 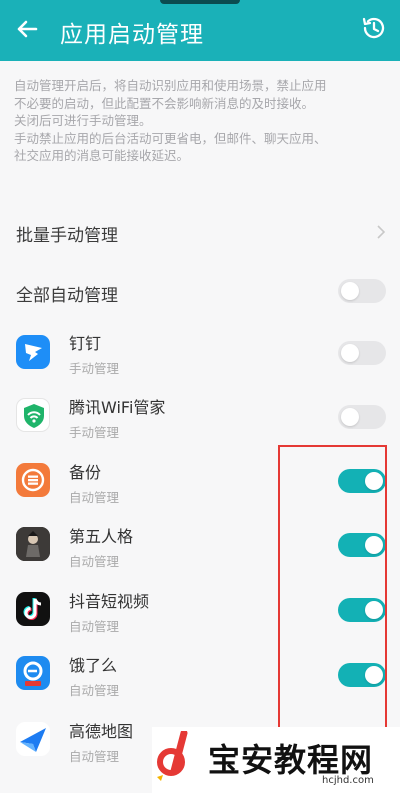 What do you see at coordinates (172, 756) in the screenshot?
I see `watermark-logo-icon` at bounding box center [172, 756].